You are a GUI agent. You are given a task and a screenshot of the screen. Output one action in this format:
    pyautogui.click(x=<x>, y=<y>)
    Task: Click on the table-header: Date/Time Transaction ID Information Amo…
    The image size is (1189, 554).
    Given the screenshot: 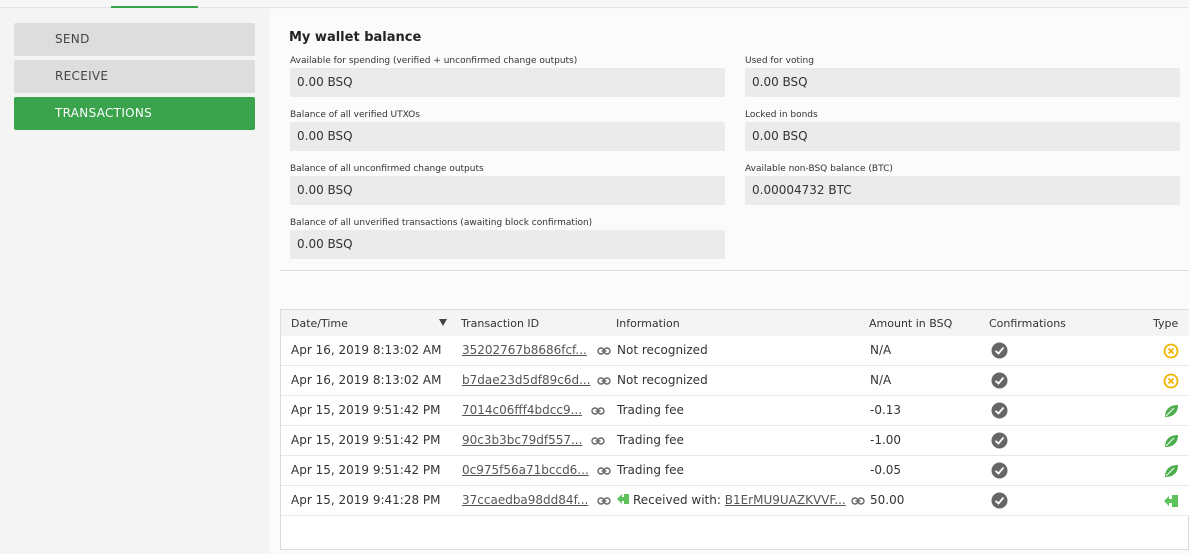 What is the action you would take?
    pyautogui.click(x=735, y=323)
    